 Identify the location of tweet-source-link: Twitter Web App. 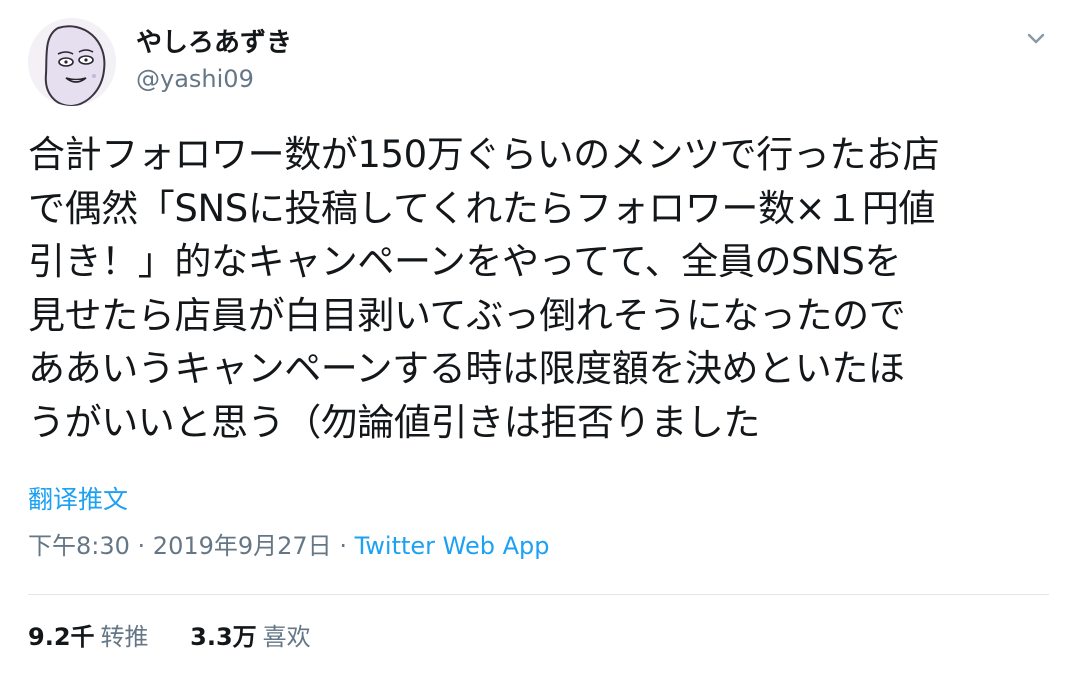
(452, 546).